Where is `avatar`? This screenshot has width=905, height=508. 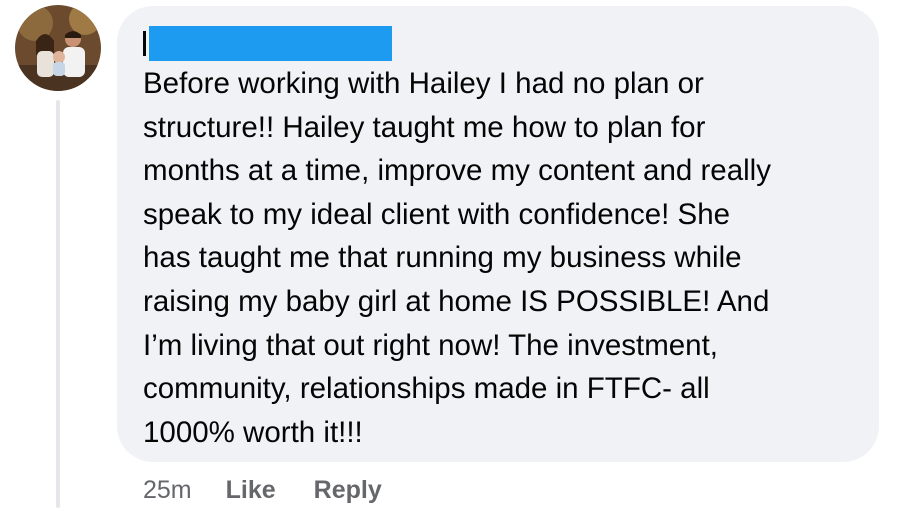 avatar is located at coordinates (58, 48).